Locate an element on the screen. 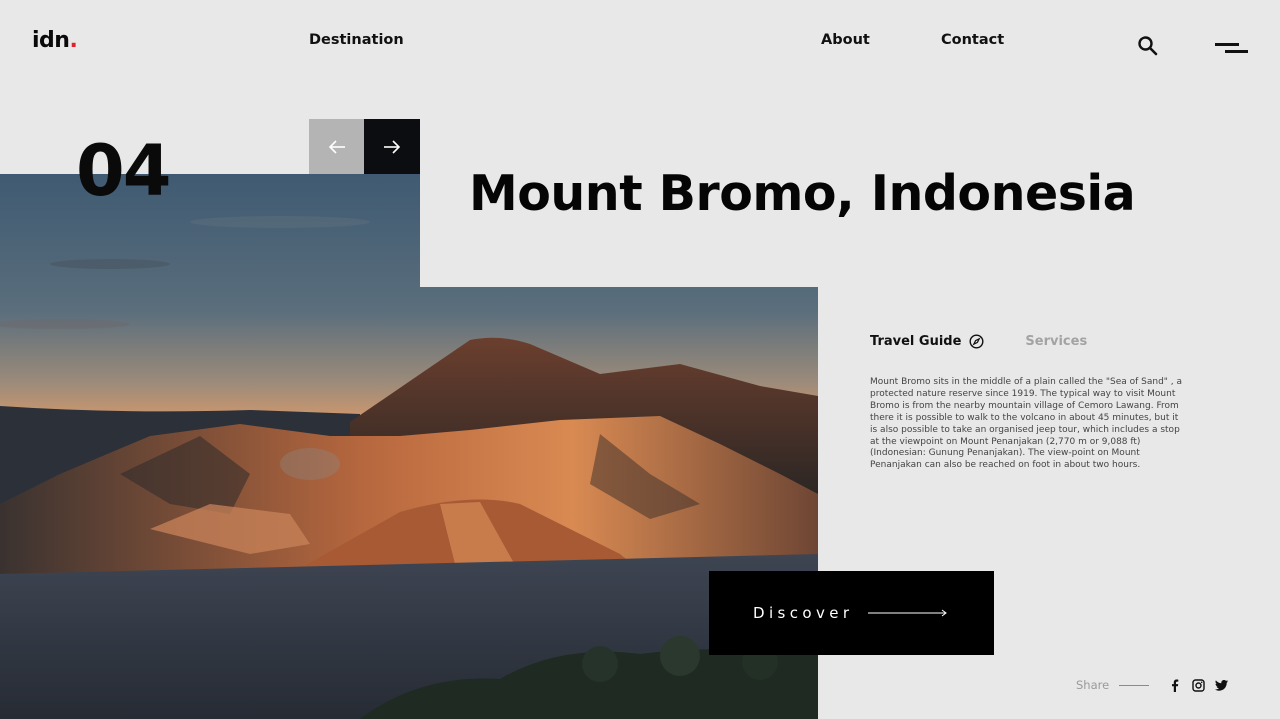 The height and width of the screenshot is (719, 1280). share-bar: Share is located at coordinates (1152, 685).